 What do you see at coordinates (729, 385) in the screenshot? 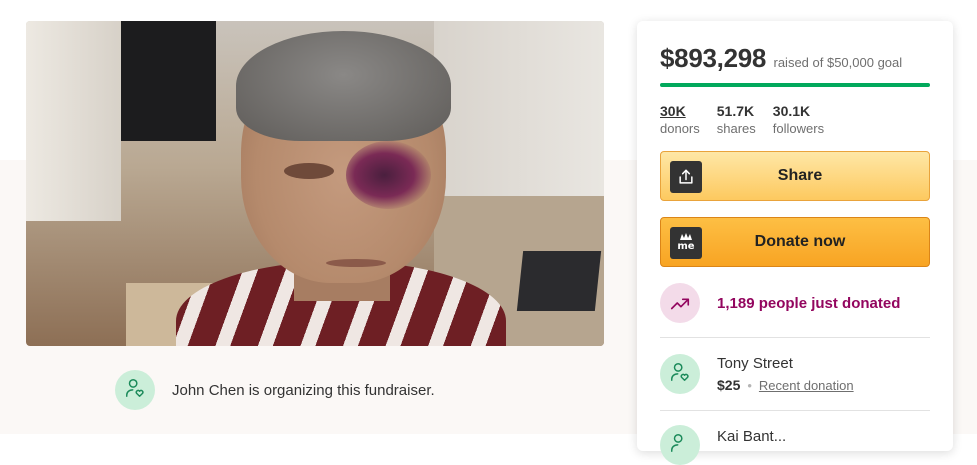
I see `donor-amount: $25` at bounding box center [729, 385].